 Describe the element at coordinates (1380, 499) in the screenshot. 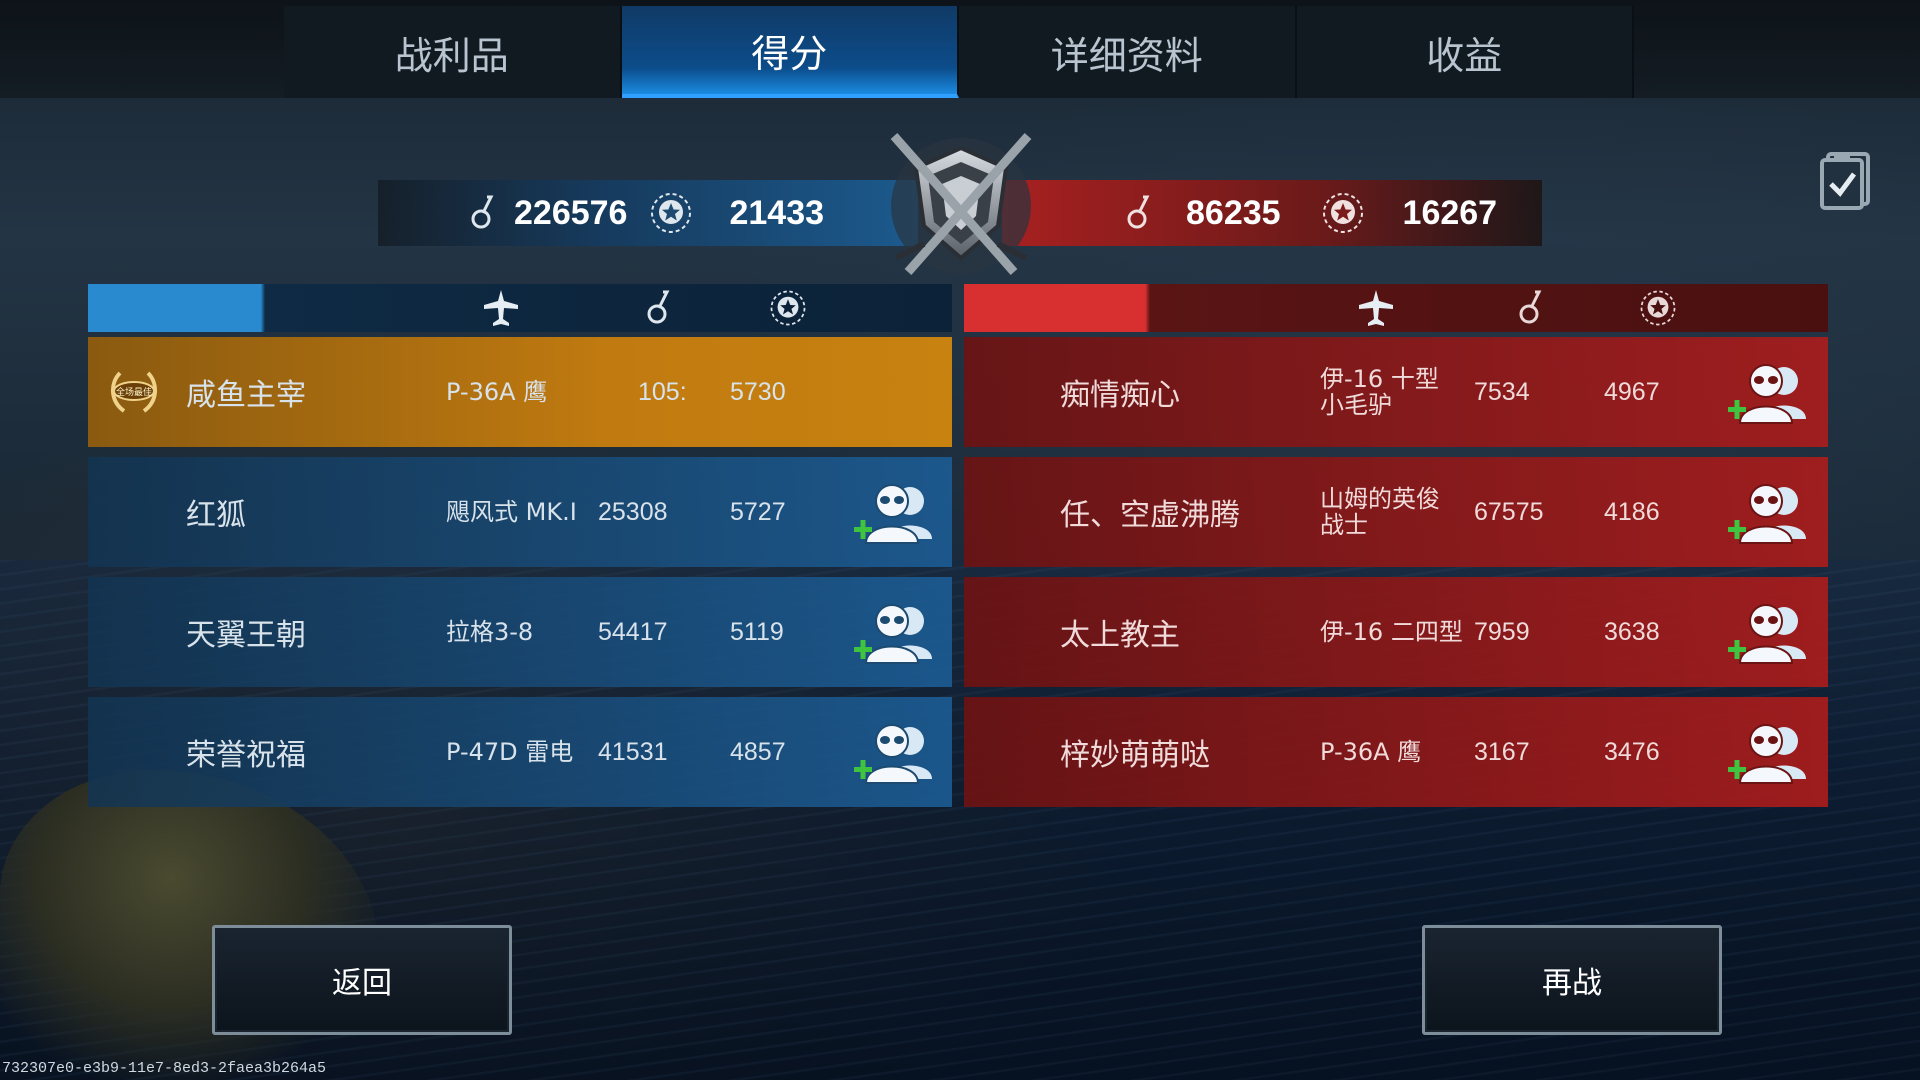

I see `player-plane-line1: 山姆的英俊` at that location.